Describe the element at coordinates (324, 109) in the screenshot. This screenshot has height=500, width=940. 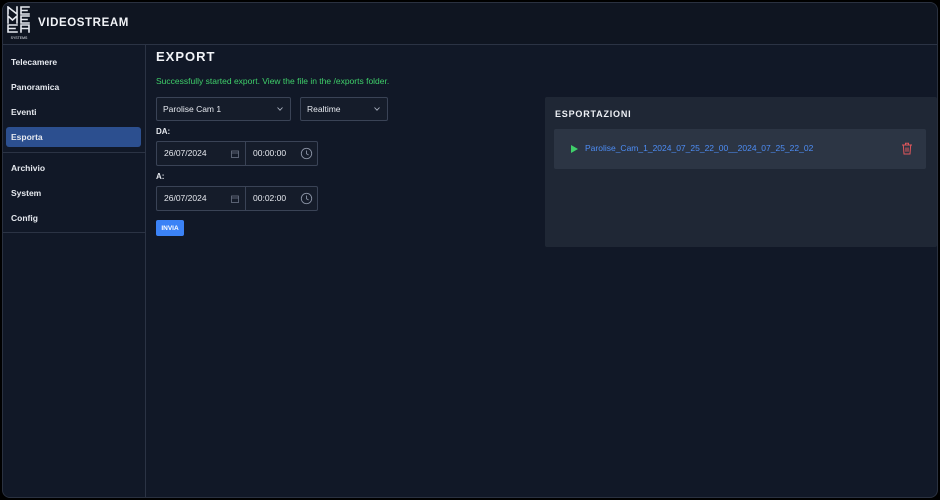
I see `mode-select-value: Realtime` at that location.